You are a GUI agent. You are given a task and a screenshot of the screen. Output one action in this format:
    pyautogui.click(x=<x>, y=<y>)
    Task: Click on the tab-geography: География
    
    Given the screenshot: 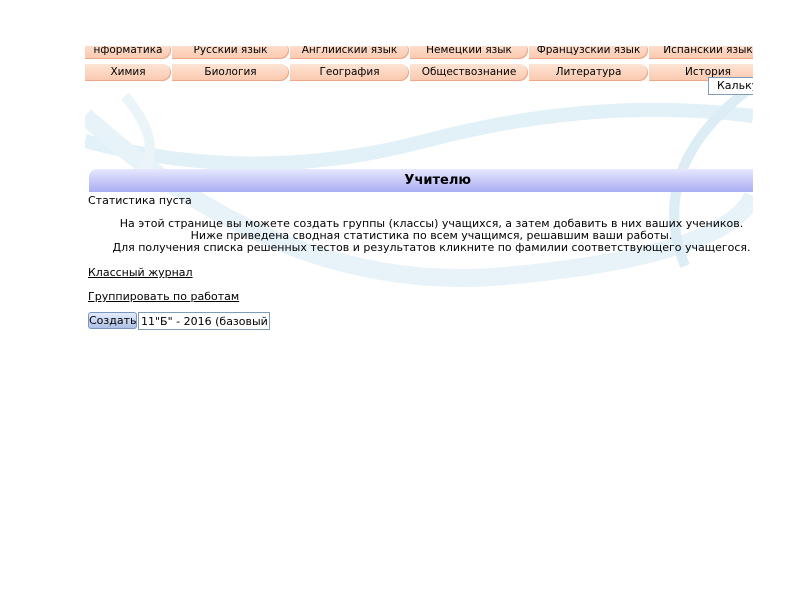 What is the action you would take?
    pyautogui.click(x=349, y=72)
    